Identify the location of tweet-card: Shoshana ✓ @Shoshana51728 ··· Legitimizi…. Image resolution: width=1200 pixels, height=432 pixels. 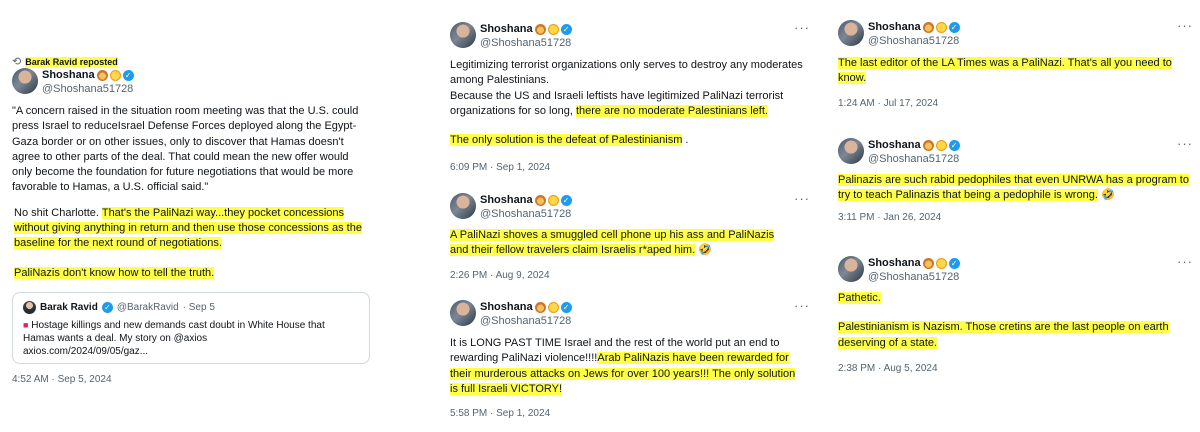
(630, 96).